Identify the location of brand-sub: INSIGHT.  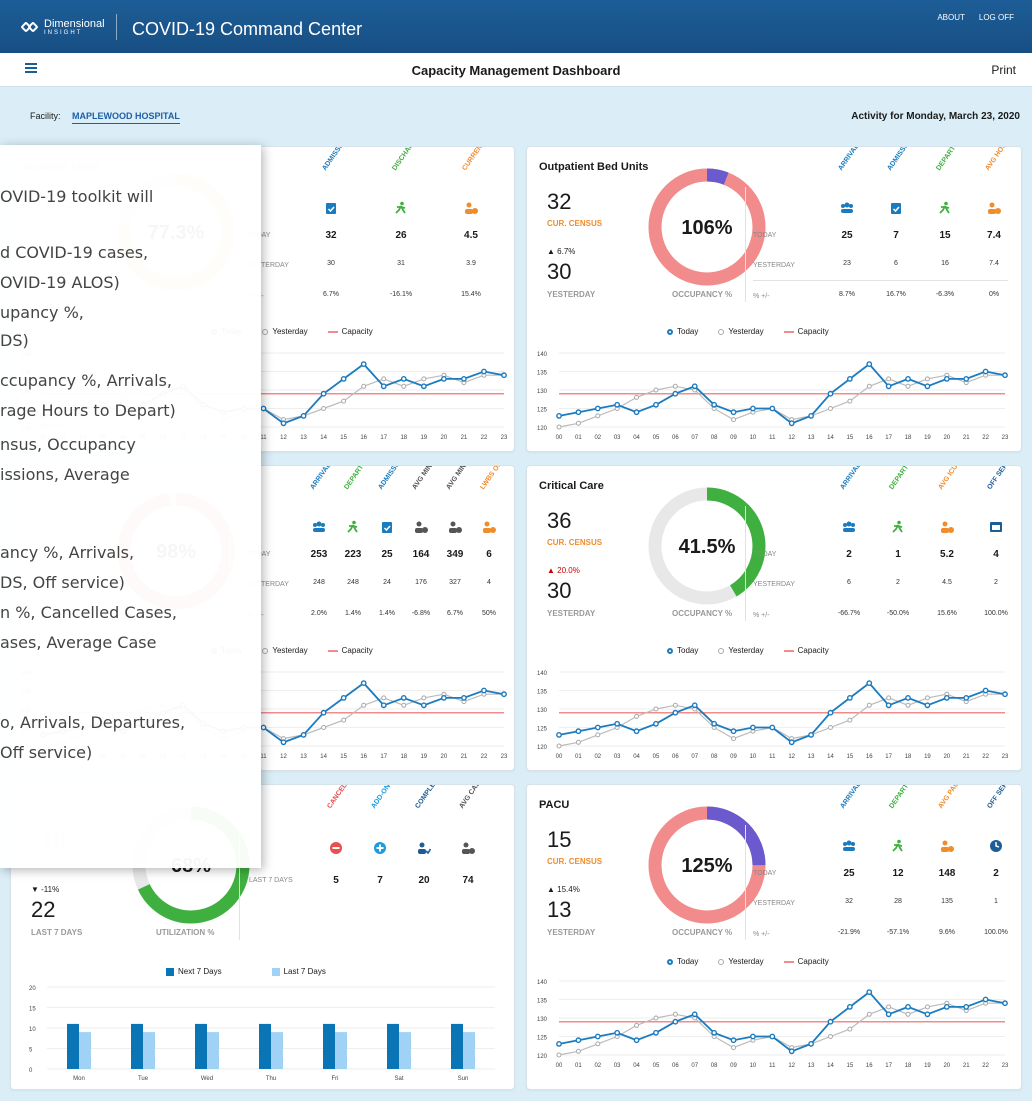
(63, 33).